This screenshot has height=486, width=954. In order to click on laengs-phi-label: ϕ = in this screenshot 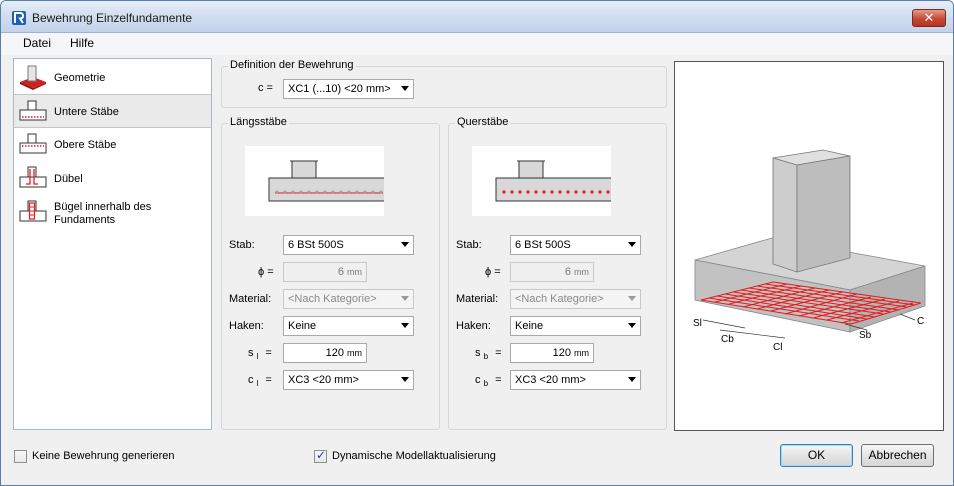, I will do `click(266, 272)`.